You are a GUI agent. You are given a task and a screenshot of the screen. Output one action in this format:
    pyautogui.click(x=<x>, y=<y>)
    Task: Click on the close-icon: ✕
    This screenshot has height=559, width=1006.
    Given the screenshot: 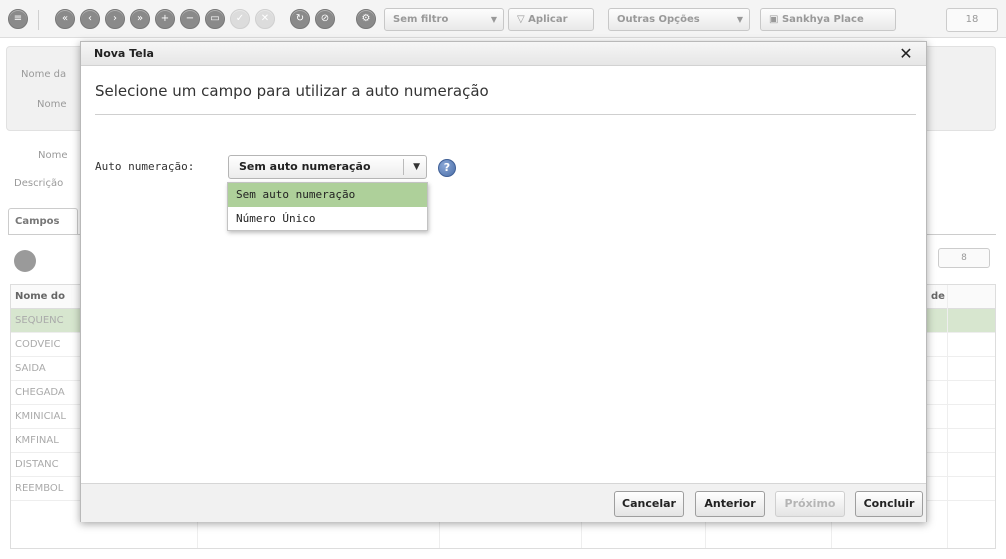 What is the action you would take?
    pyautogui.click(x=906, y=54)
    